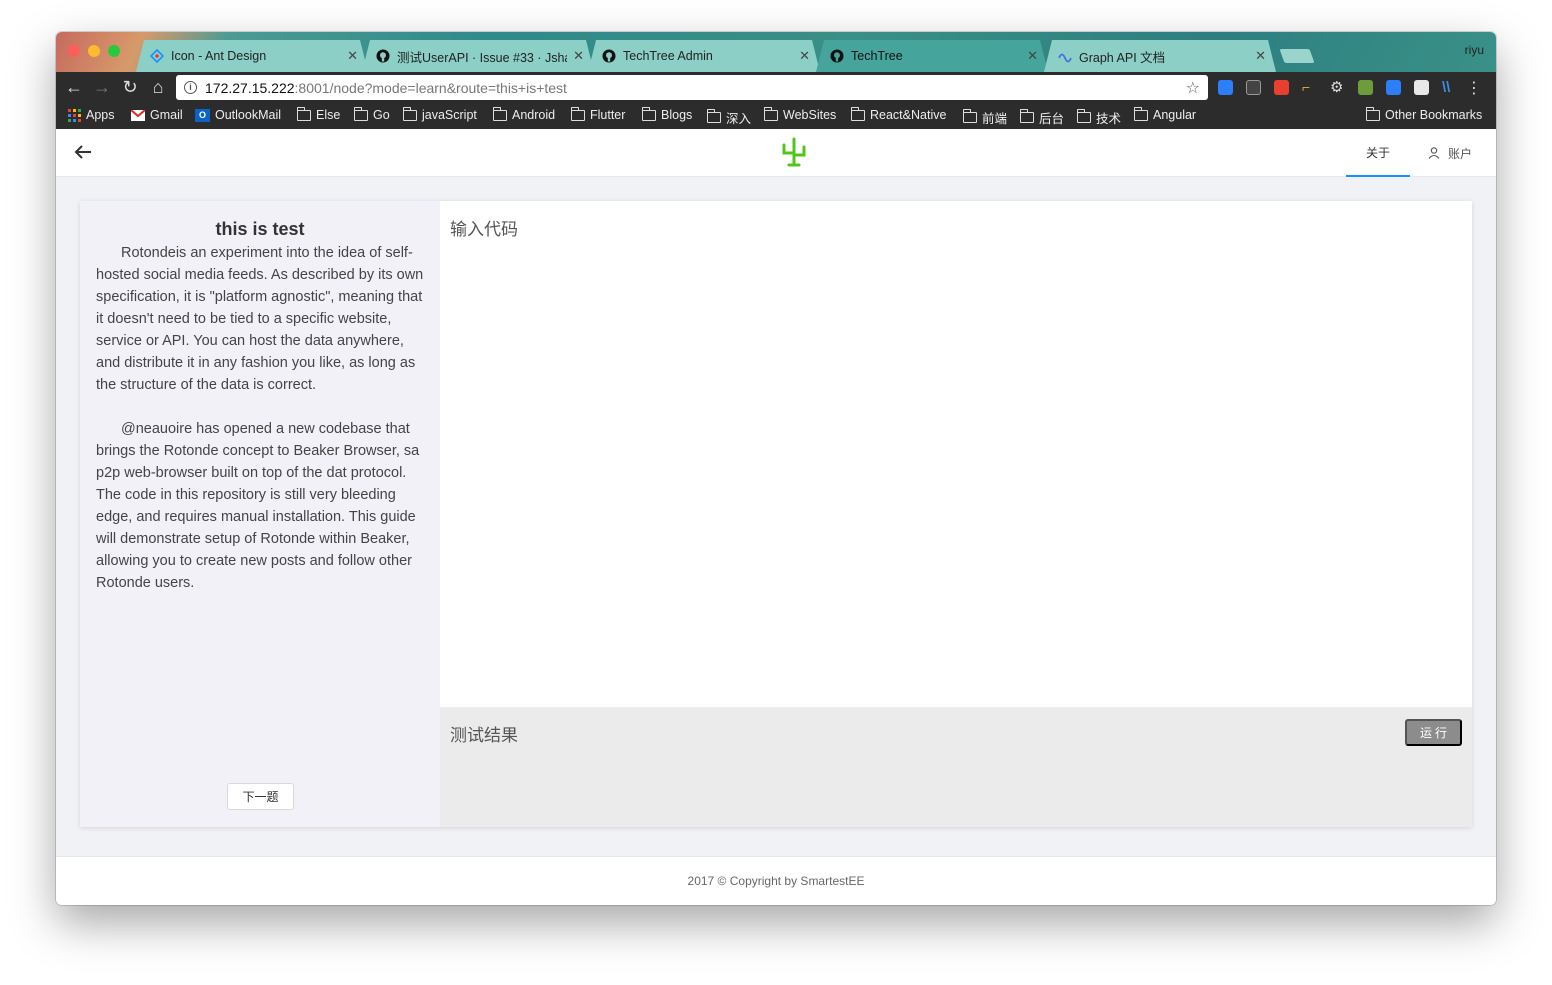 The width and height of the screenshot is (1552, 985). Describe the element at coordinates (100, 115) in the screenshot. I see `bookmark-label: Apps` at that location.